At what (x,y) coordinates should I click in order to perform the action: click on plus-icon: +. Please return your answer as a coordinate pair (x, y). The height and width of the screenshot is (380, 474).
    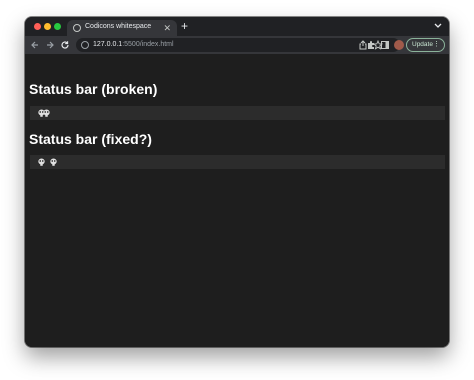
    Looking at the image, I should click on (184, 26).